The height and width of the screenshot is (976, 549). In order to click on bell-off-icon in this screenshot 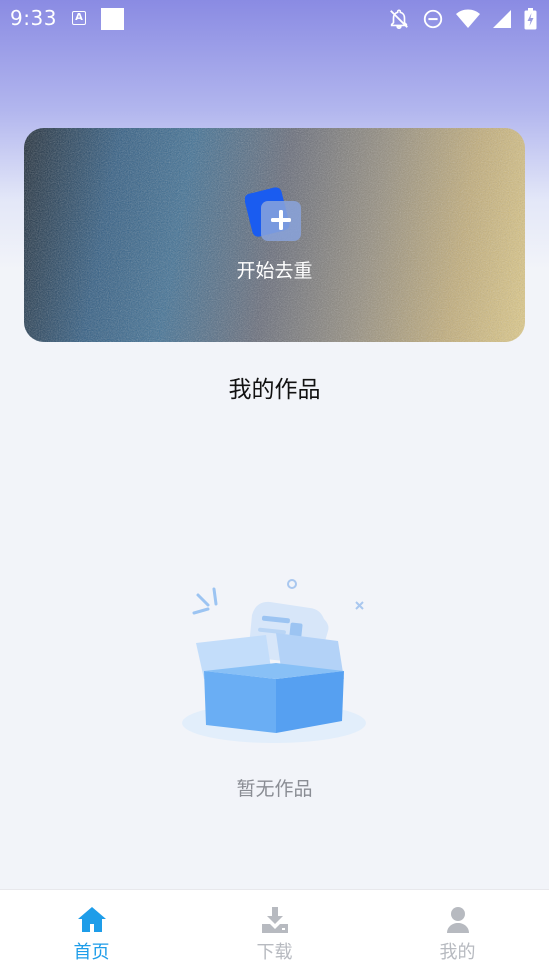, I will do `click(399, 19)`.